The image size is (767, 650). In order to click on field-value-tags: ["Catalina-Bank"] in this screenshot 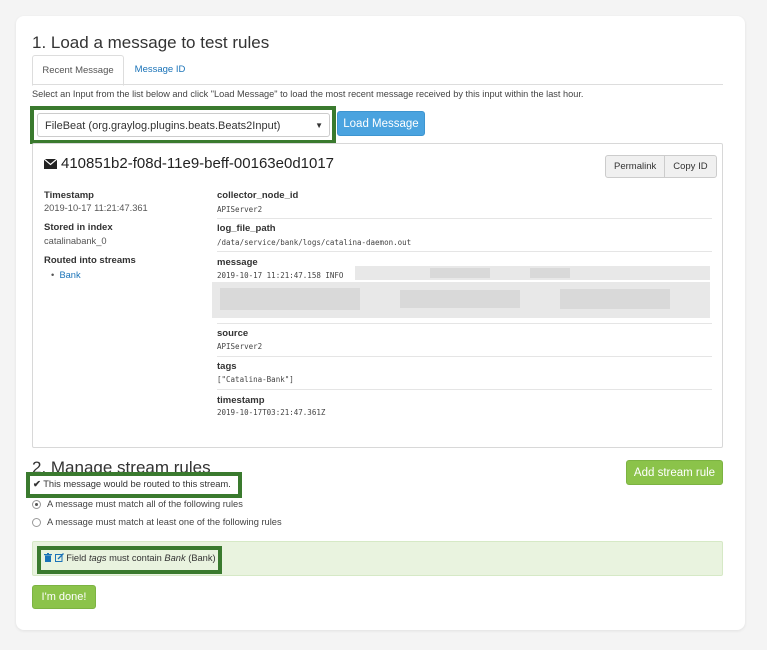, I will do `click(255, 379)`.